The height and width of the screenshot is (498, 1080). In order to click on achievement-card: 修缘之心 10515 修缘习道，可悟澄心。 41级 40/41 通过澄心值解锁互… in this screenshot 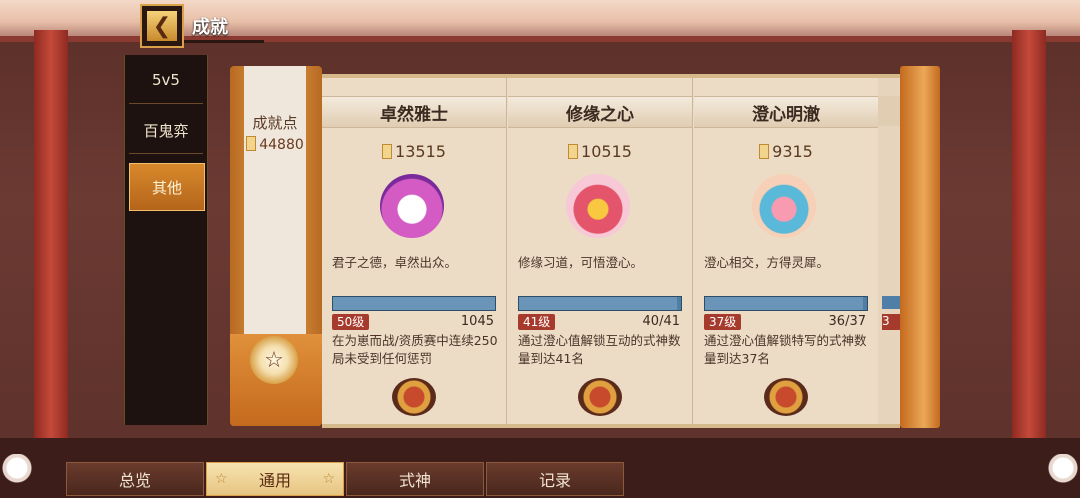, I will do `click(600, 251)`.